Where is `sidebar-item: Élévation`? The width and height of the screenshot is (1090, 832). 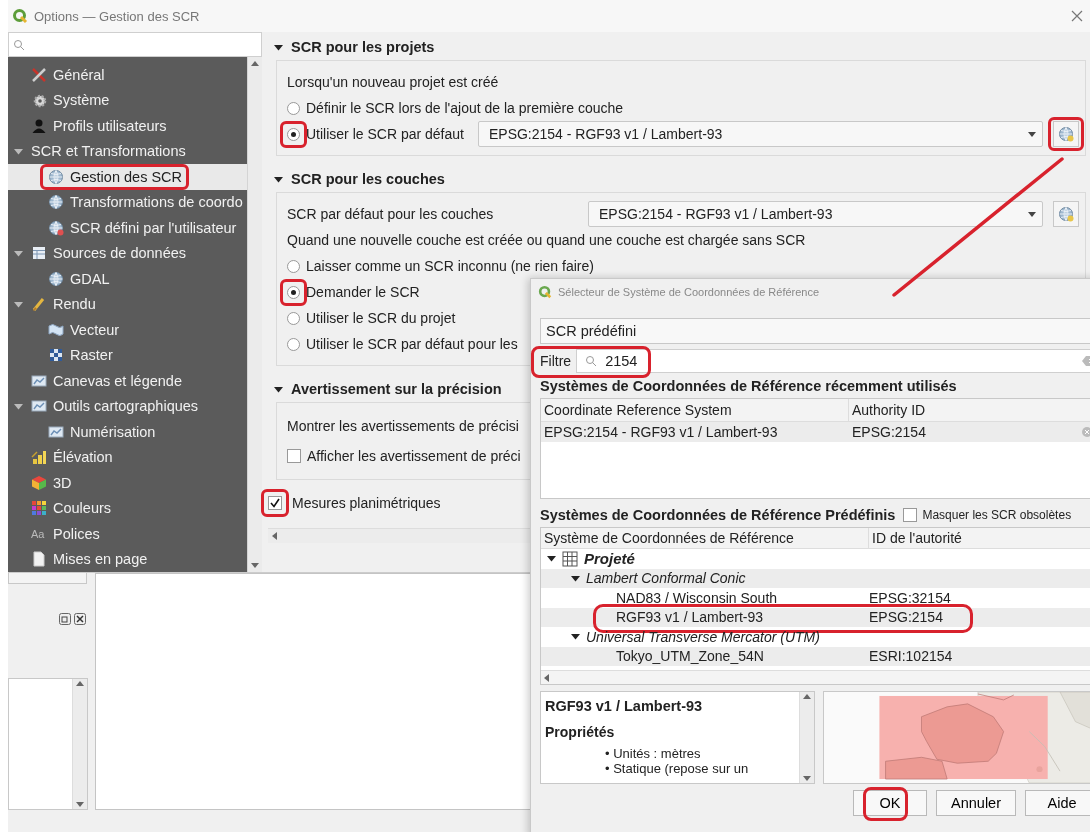
sidebar-item: Élévation is located at coordinates (127, 457).